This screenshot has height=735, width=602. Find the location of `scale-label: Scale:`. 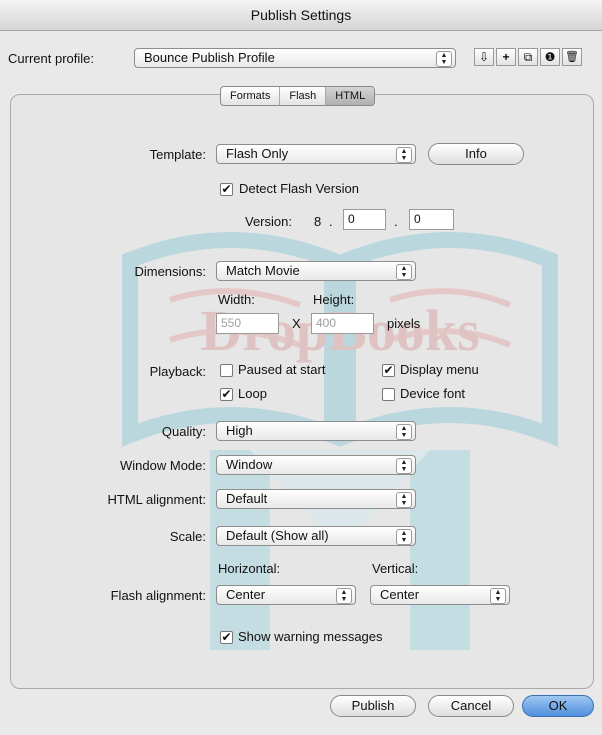

scale-label: Scale: is located at coordinates (187, 536).